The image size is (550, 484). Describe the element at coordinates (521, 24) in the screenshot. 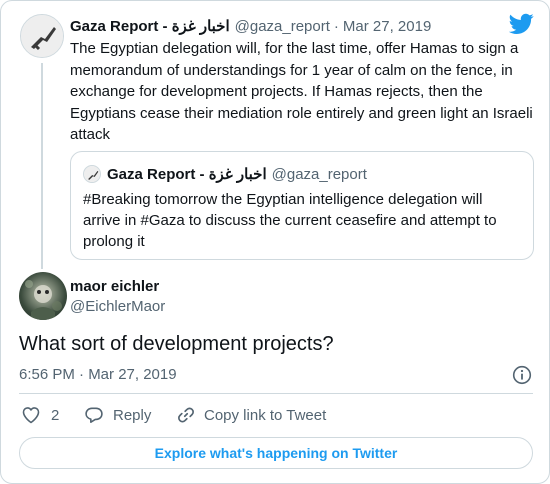

I see `twitter-bird-icon` at that location.